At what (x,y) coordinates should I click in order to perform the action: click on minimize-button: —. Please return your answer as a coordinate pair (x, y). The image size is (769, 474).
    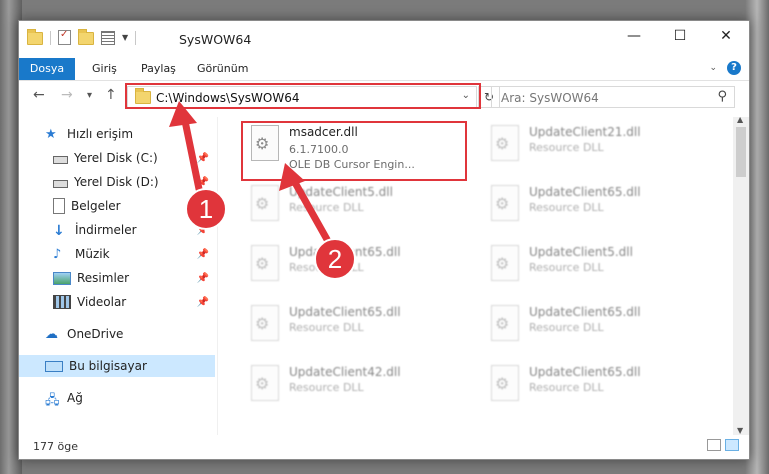
    Looking at the image, I should click on (634, 36).